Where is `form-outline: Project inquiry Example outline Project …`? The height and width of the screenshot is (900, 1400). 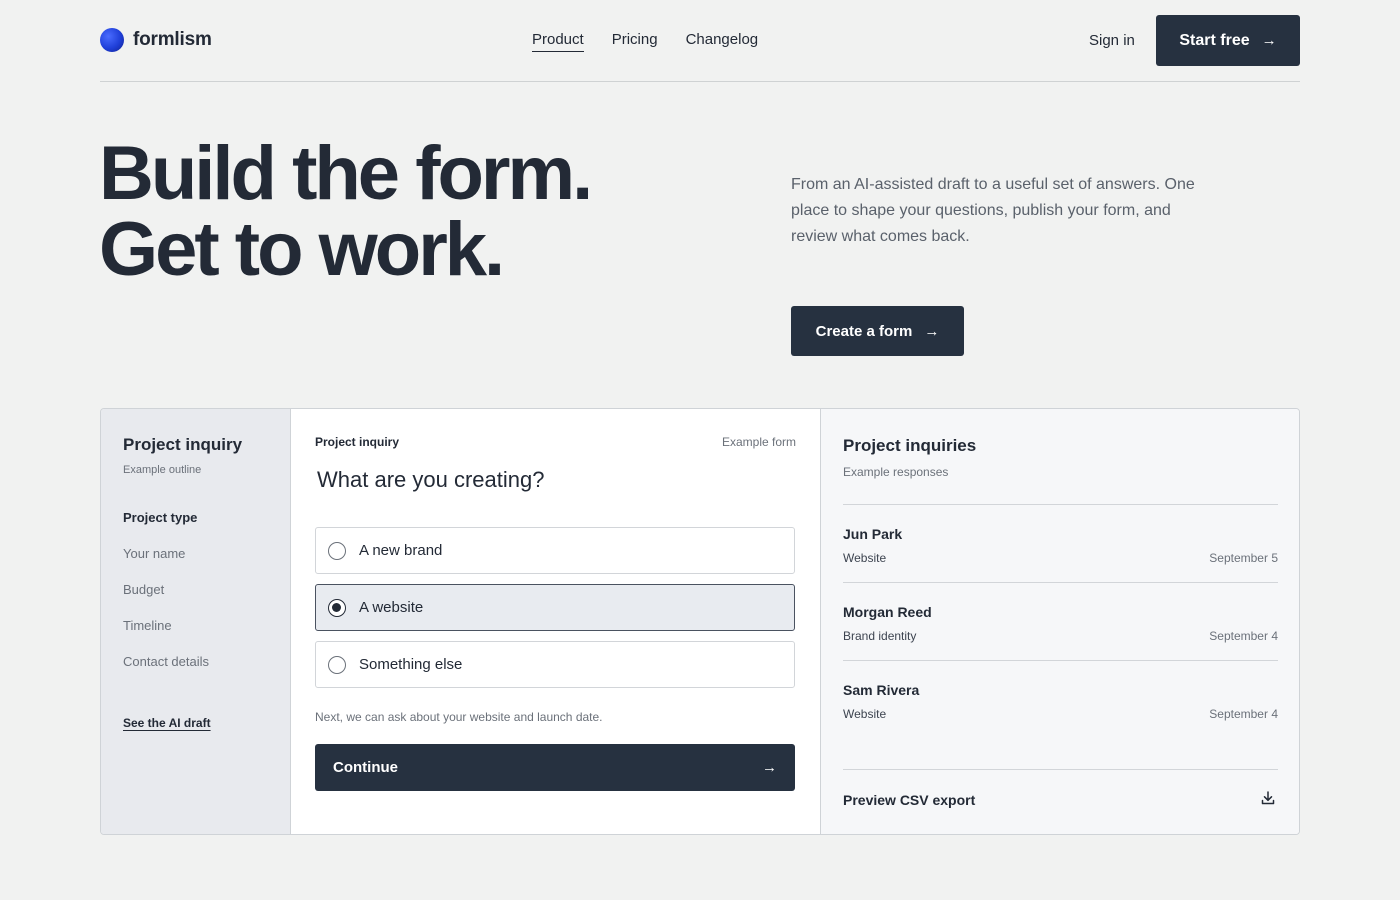 form-outline: Project inquiry Example outline Project … is located at coordinates (196, 621).